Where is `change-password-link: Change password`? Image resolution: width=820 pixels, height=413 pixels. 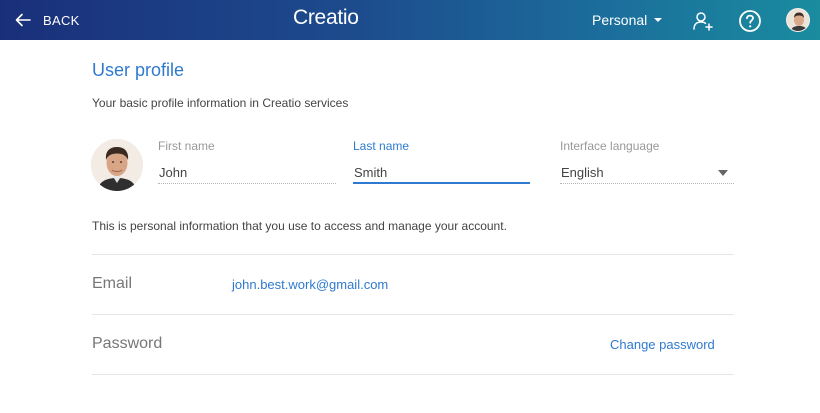 change-password-link: Change password is located at coordinates (662, 344).